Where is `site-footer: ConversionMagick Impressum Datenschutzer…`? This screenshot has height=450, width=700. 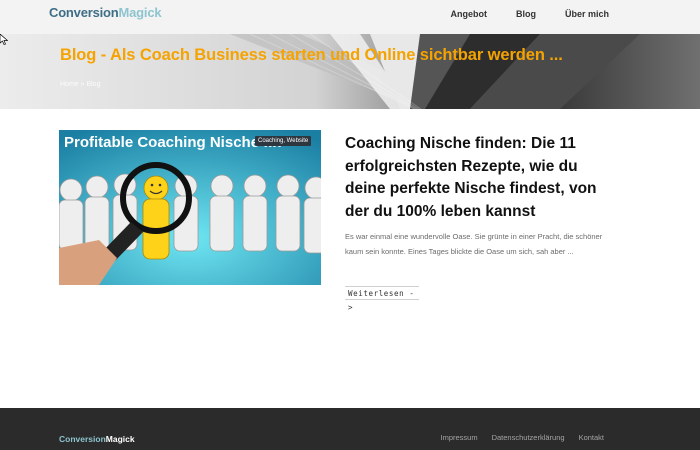 site-footer: ConversionMagick Impressum Datenschutzer… is located at coordinates (350, 429).